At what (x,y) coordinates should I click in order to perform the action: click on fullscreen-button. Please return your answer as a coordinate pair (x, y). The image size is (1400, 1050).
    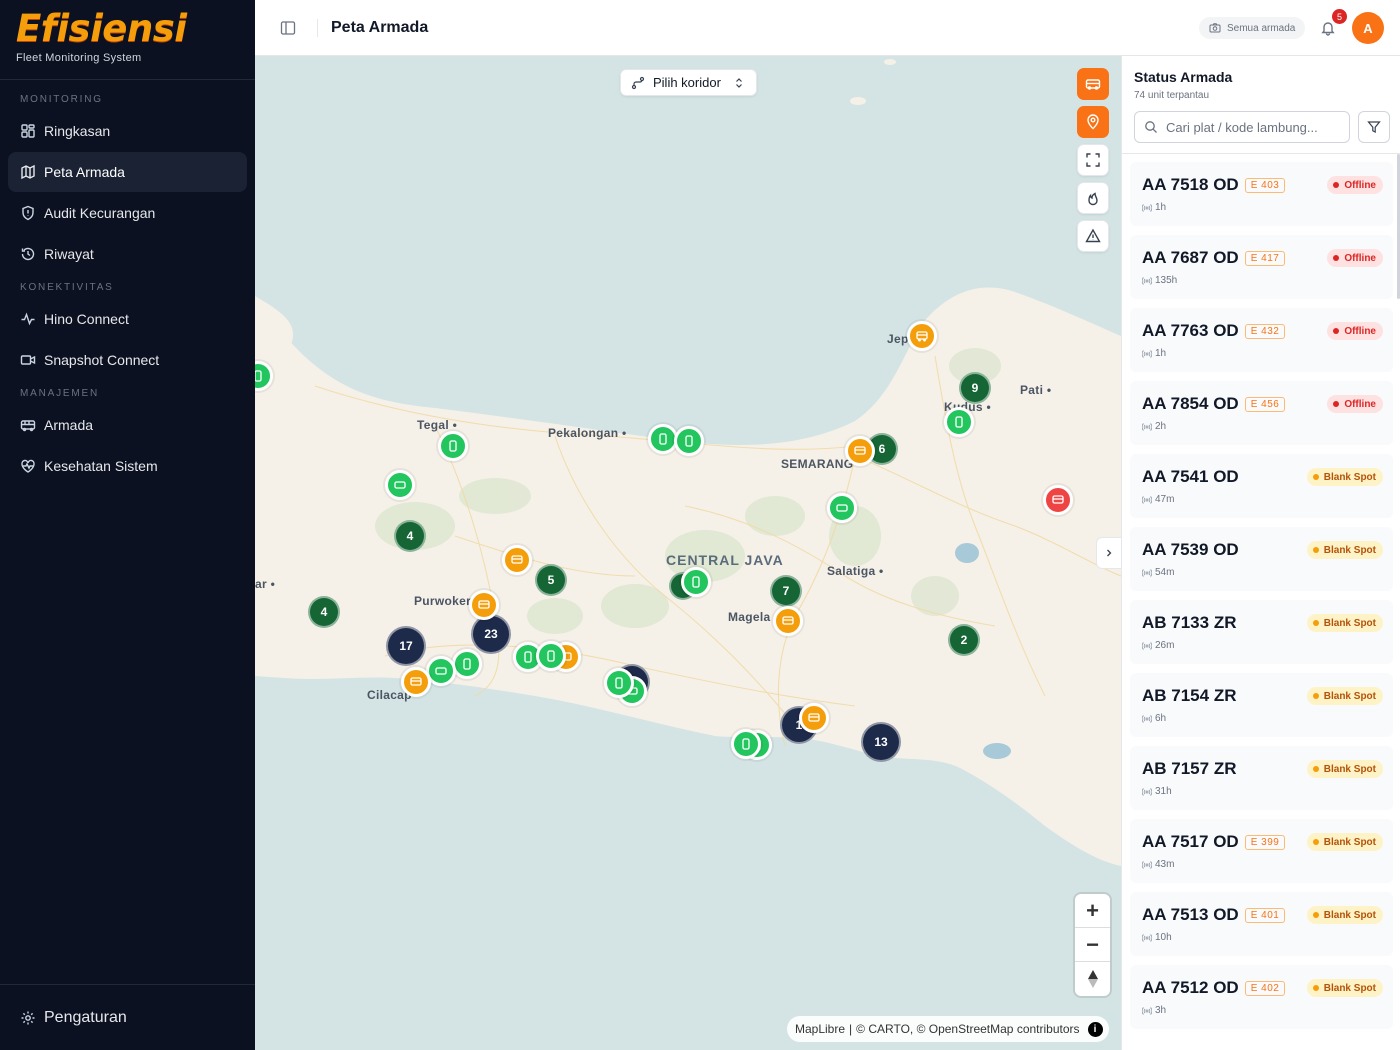
    Looking at the image, I should click on (1093, 160).